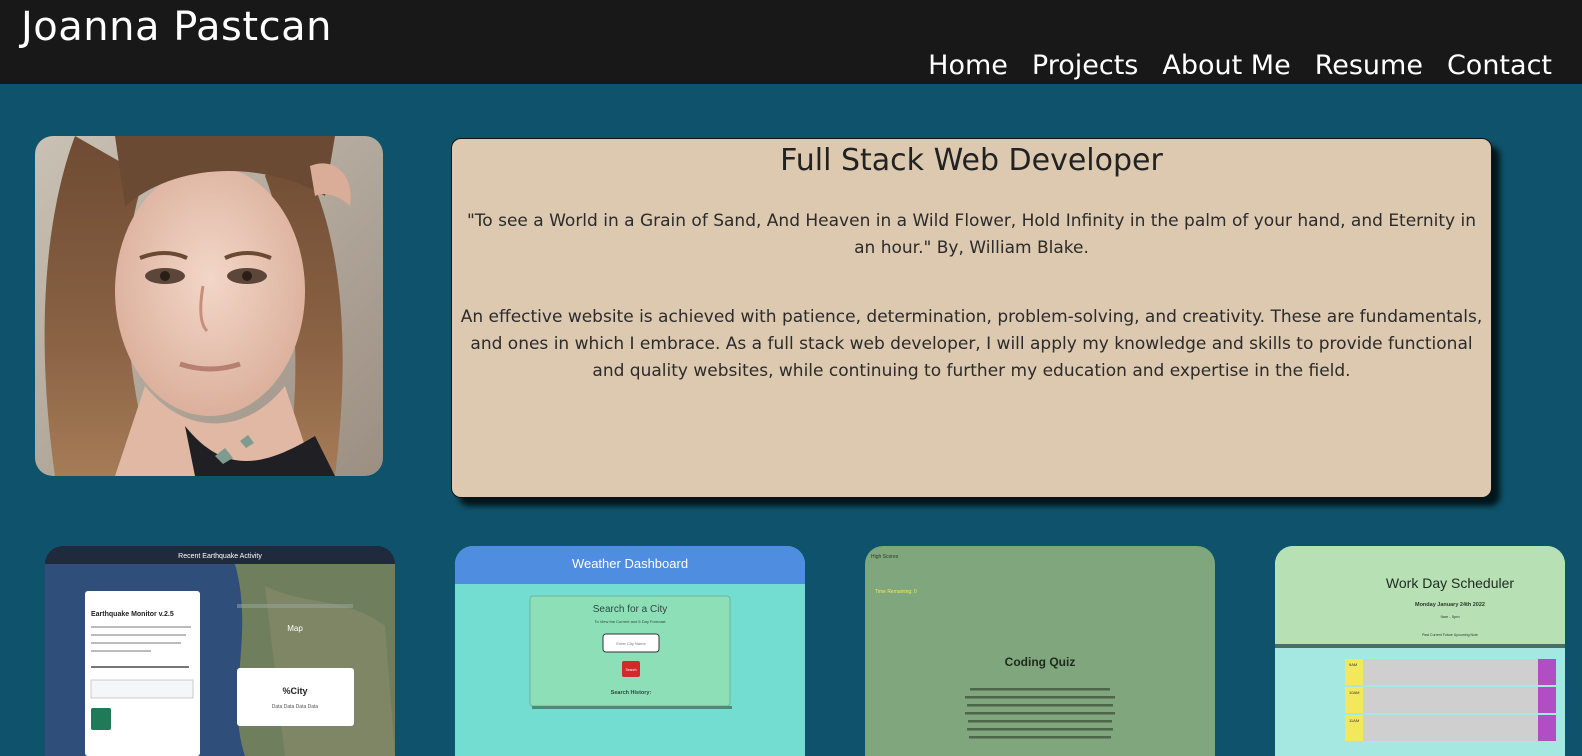 Image resolution: width=1582 pixels, height=756 pixels. I want to click on nav-home: Home, so click(968, 65).